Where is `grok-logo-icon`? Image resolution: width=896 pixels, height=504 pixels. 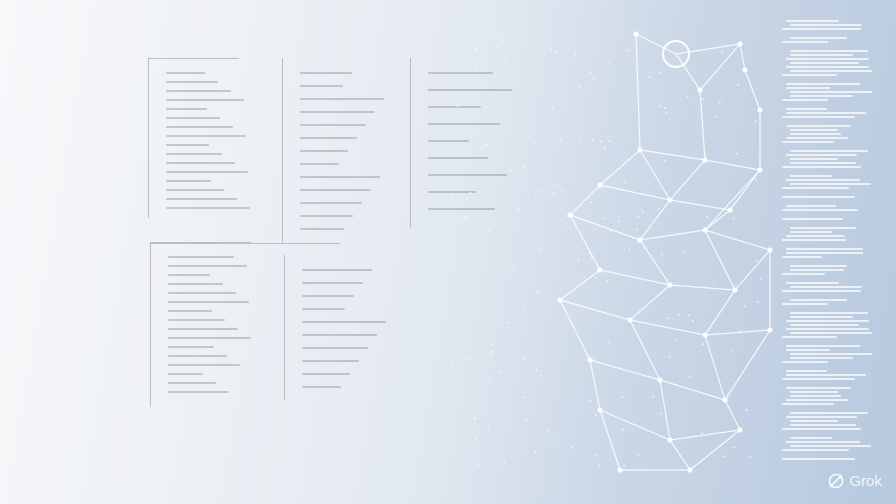
grok-logo-icon is located at coordinates (836, 481).